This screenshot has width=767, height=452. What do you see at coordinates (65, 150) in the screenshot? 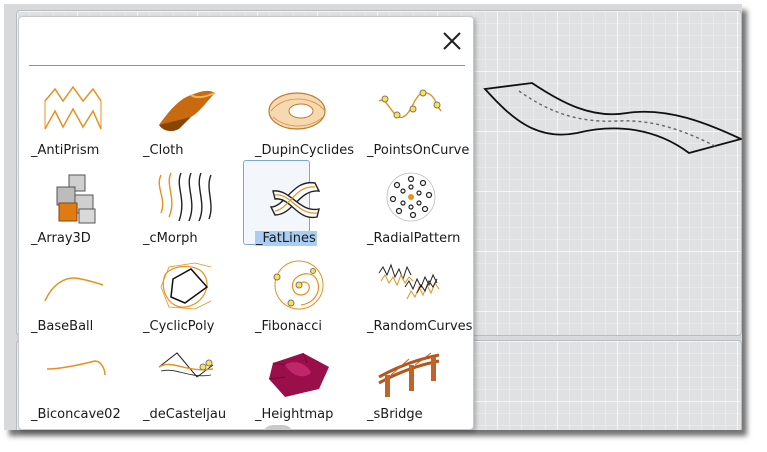
I see `item-label: _AntiPrism` at bounding box center [65, 150].